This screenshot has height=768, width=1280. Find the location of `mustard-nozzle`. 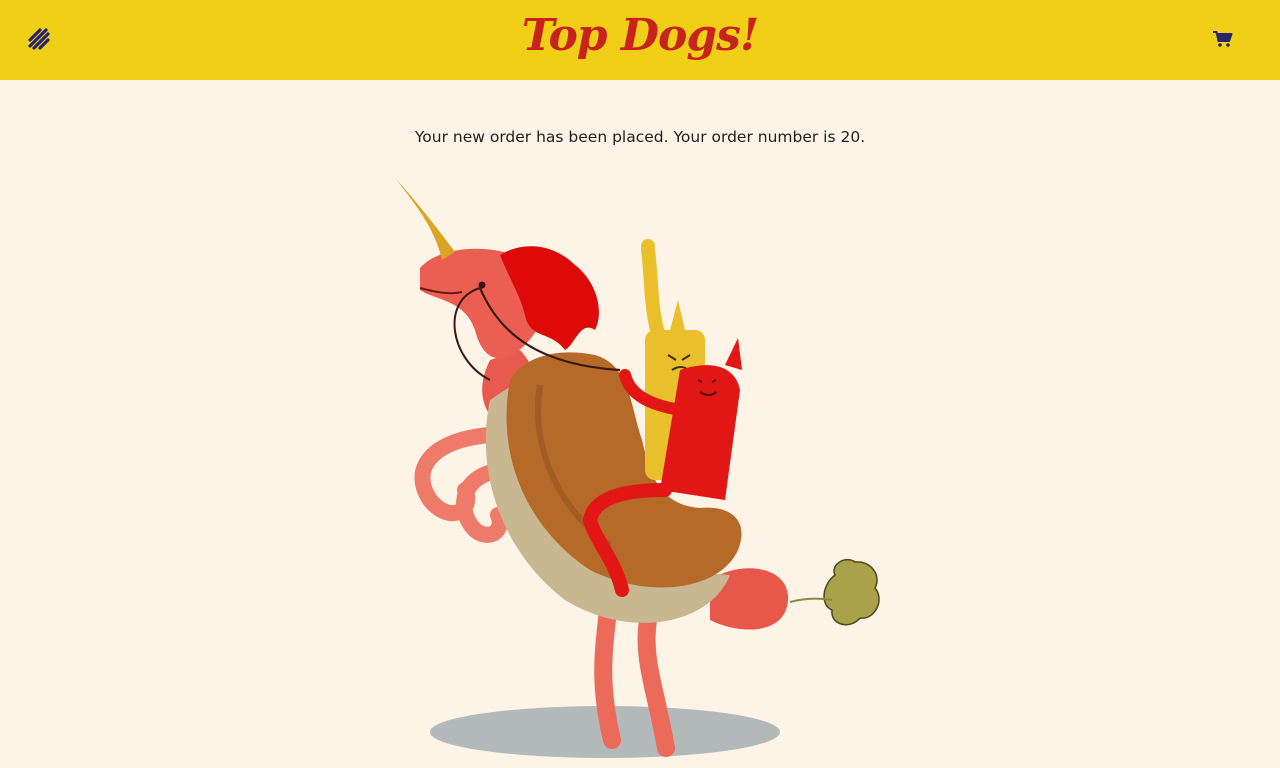

mustard-nozzle is located at coordinates (677, 315).